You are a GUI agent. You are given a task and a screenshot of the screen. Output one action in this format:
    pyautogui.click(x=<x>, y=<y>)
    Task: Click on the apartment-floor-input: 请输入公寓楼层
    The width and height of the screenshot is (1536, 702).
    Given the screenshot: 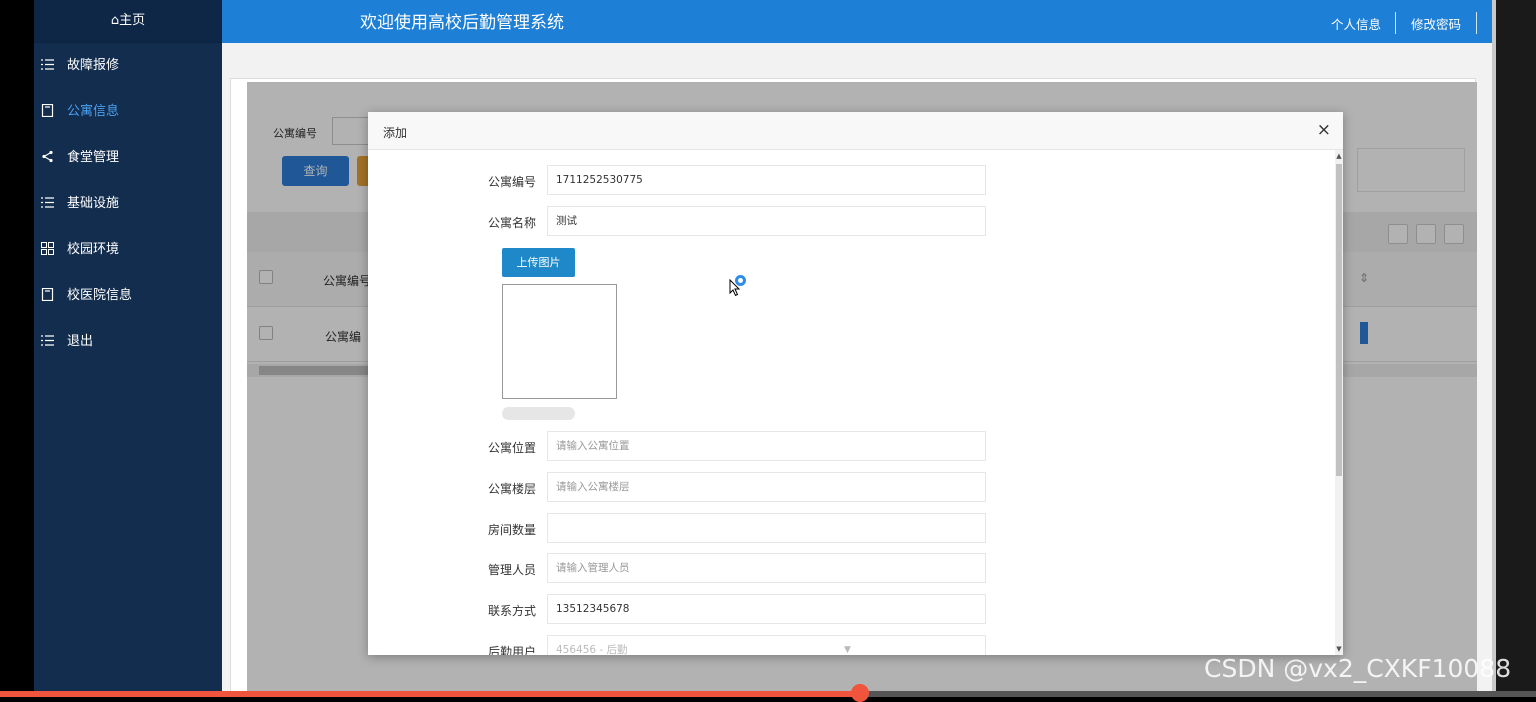 What is the action you would take?
    pyautogui.click(x=766, y=487)
    